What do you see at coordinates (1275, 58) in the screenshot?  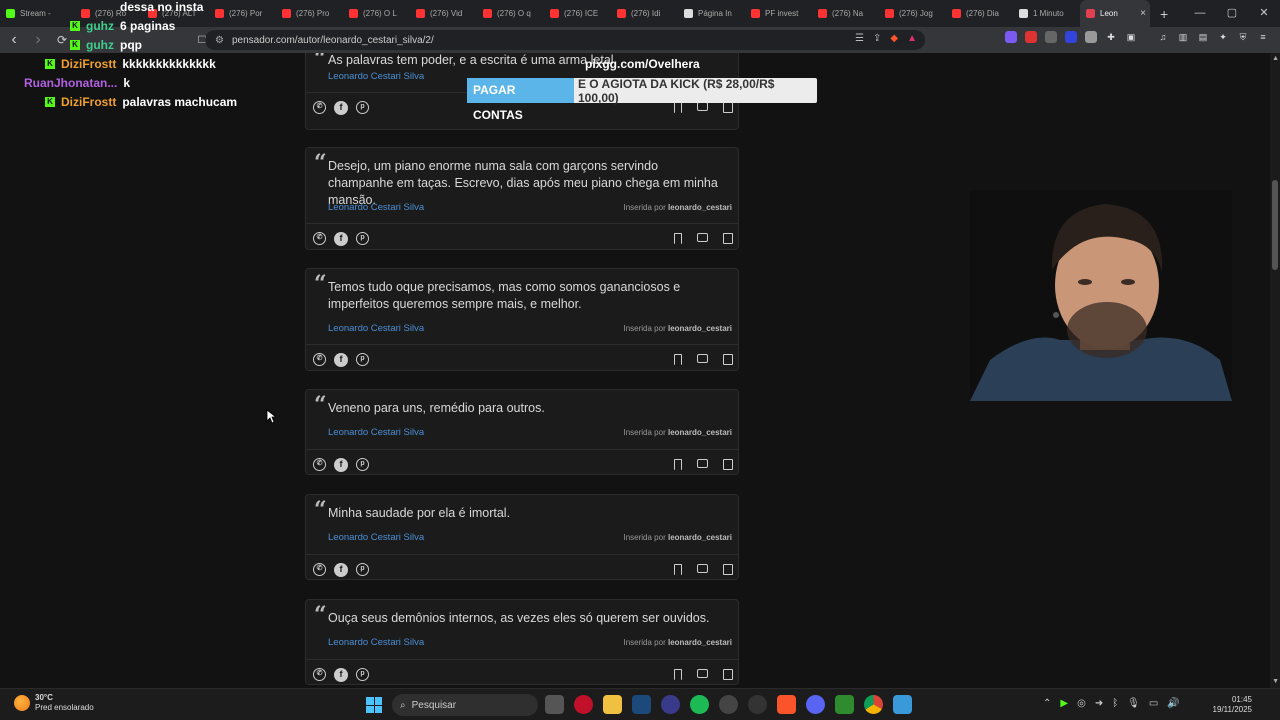 I see `scroll-up-arrow: ▲` at bounding box center [1275, 58].